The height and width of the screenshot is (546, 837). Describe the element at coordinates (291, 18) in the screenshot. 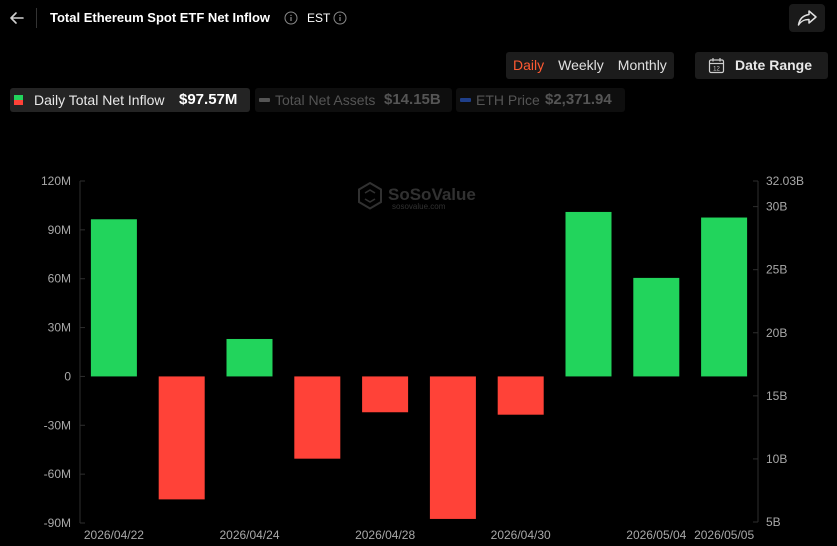

I see `info-icon` at that location.